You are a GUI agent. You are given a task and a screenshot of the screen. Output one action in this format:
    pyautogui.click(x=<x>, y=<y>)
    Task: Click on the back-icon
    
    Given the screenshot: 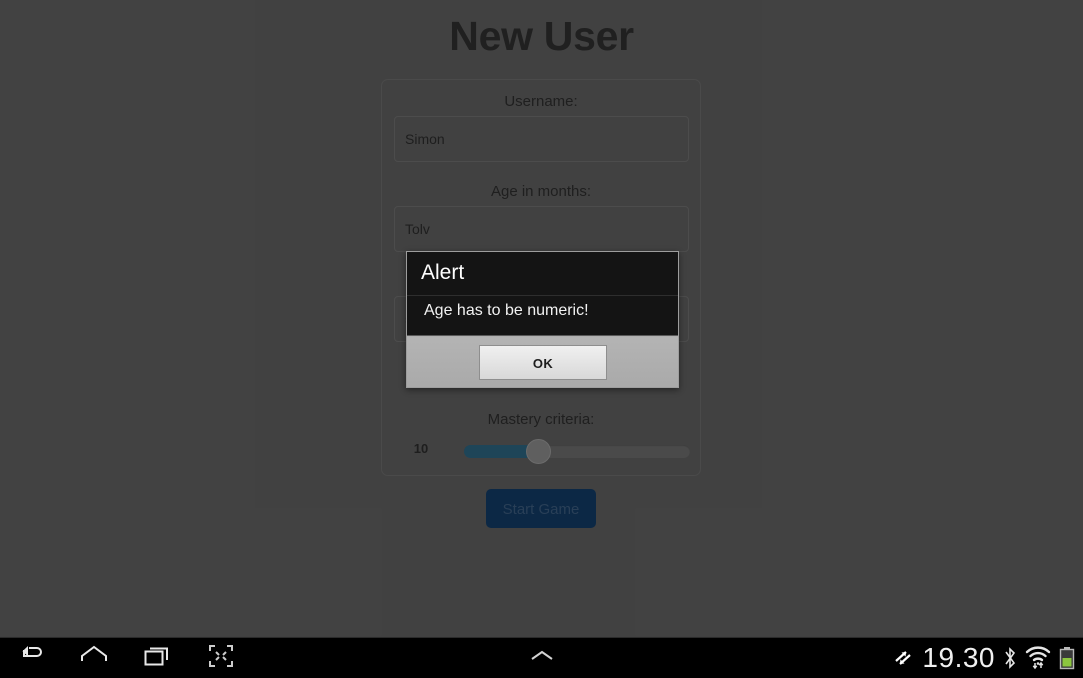 What is the action you would take?
    pyautogui.click(x=32, y=658)
    